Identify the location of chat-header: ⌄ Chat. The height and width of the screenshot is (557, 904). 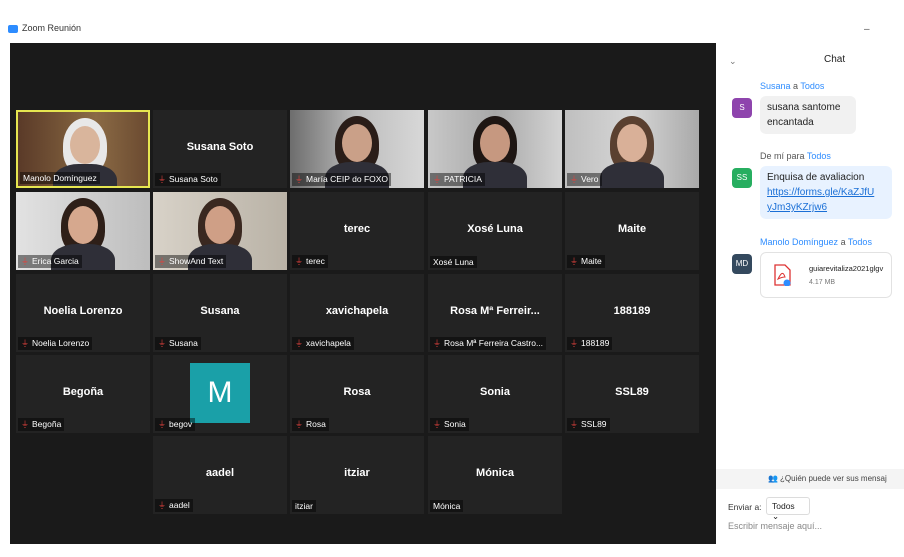
(810, 60).